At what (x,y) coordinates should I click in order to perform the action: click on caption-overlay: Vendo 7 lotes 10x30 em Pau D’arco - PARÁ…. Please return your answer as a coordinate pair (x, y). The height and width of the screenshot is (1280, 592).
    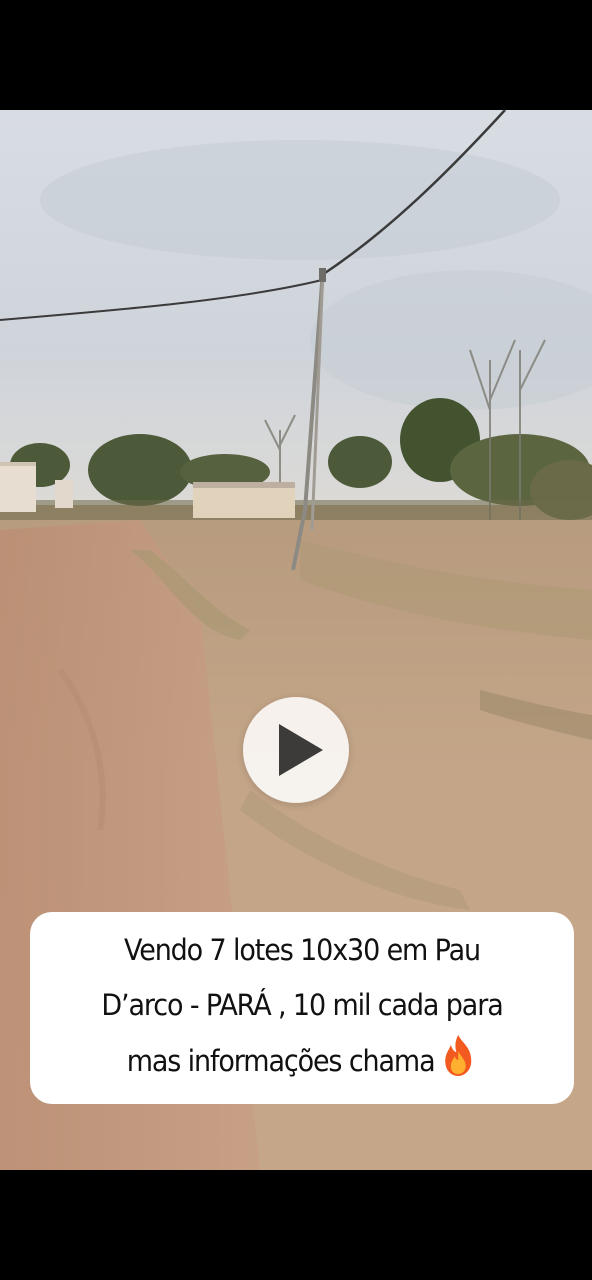
    Looking at the image, I should click on (302, 1008).